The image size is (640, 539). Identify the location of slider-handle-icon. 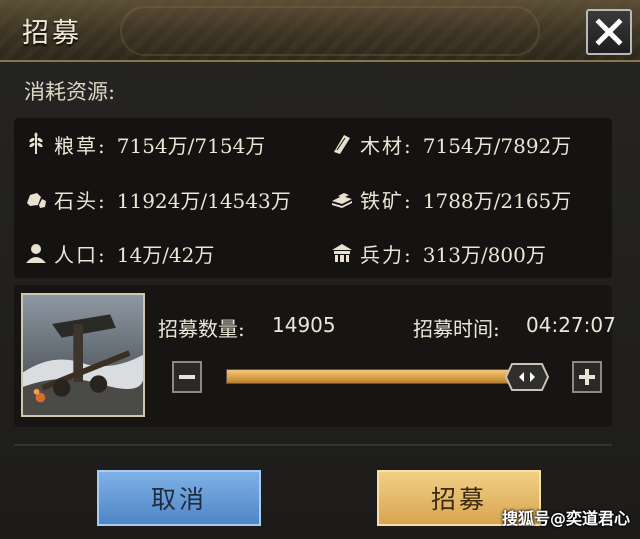
(526, 377).